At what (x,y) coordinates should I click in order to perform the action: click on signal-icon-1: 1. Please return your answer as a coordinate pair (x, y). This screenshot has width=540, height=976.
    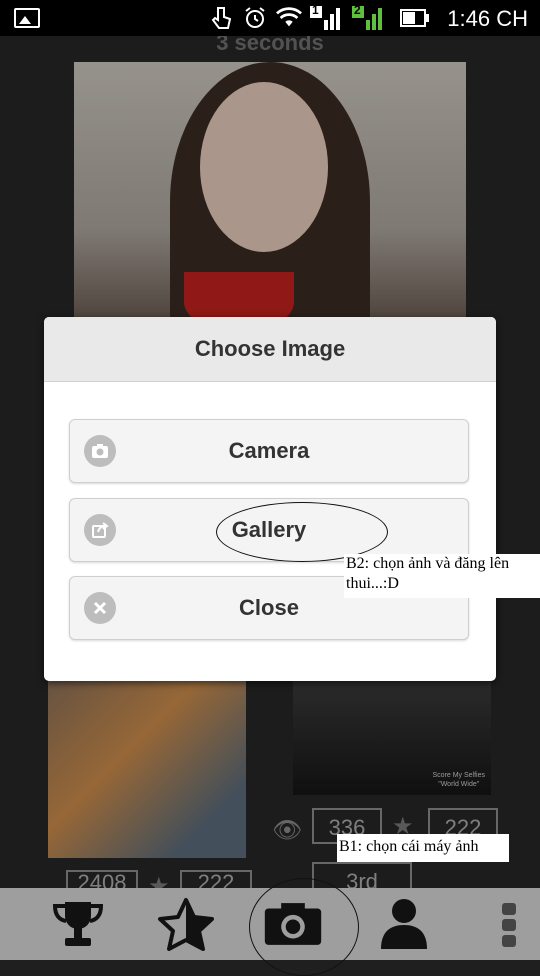
    Looking at the image, I should click on (327, 16).